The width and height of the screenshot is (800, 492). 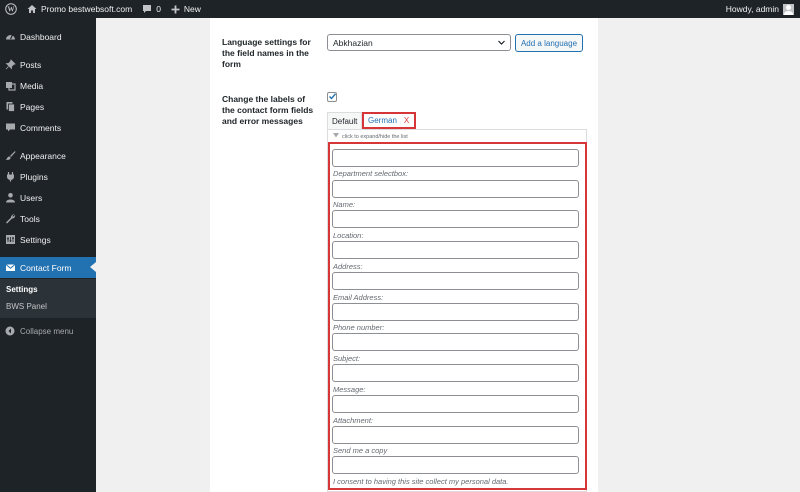 I want to click on sidebar-item-label: Tools, so click(x=30, y=218).